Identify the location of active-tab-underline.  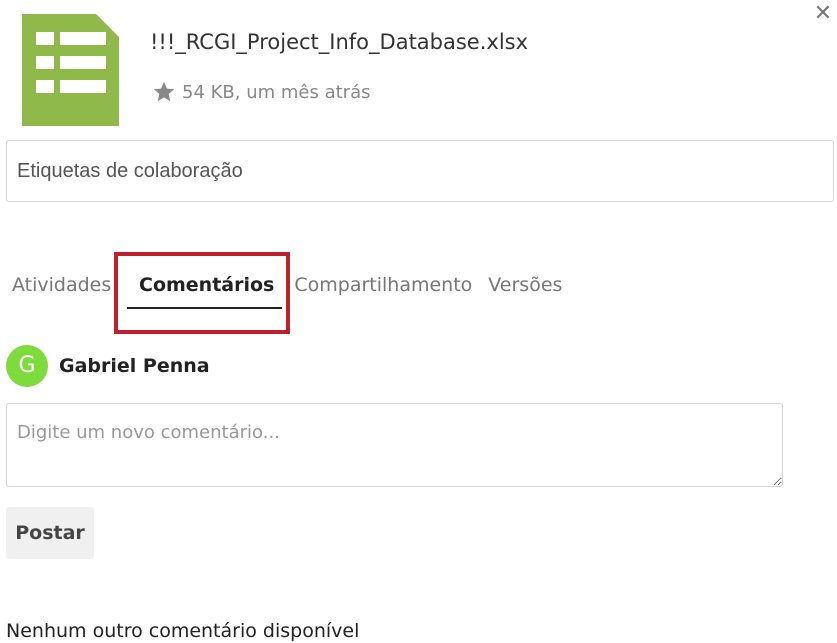
(205, 308).